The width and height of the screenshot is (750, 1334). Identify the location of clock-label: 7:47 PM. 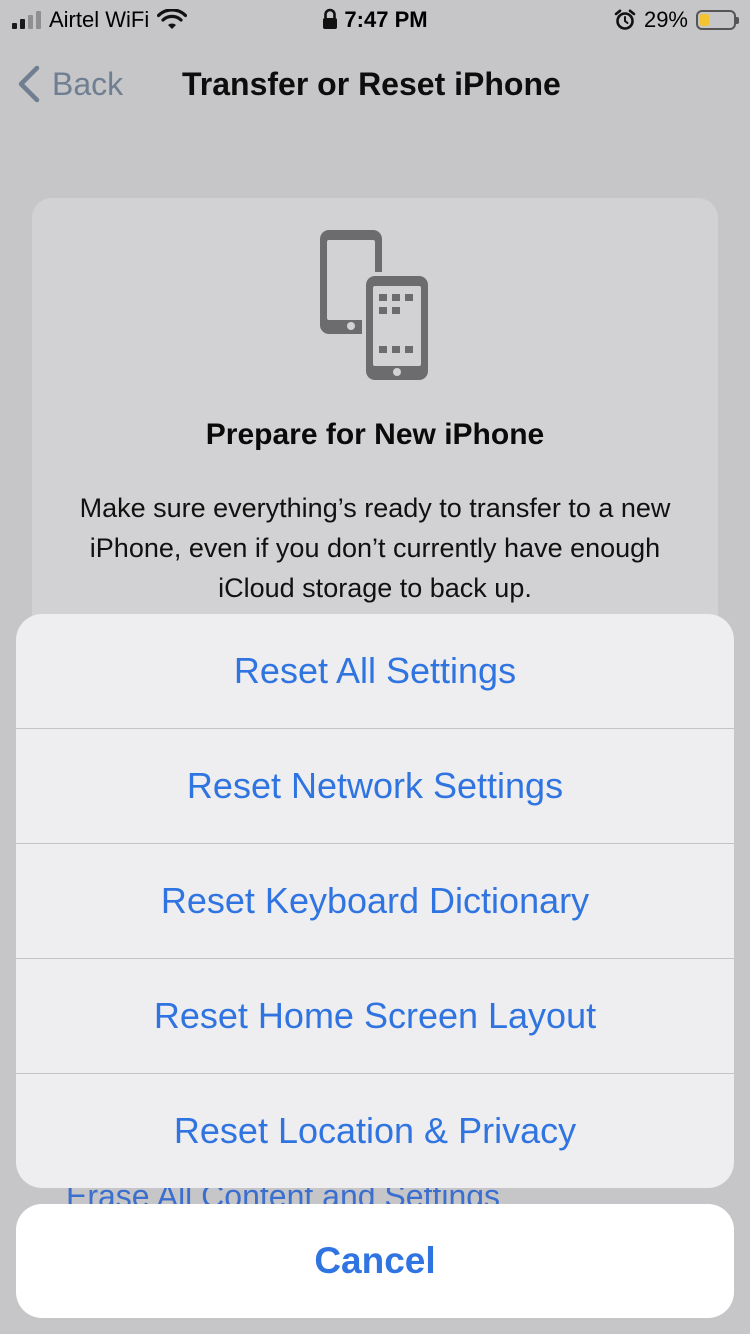
(386, 19).